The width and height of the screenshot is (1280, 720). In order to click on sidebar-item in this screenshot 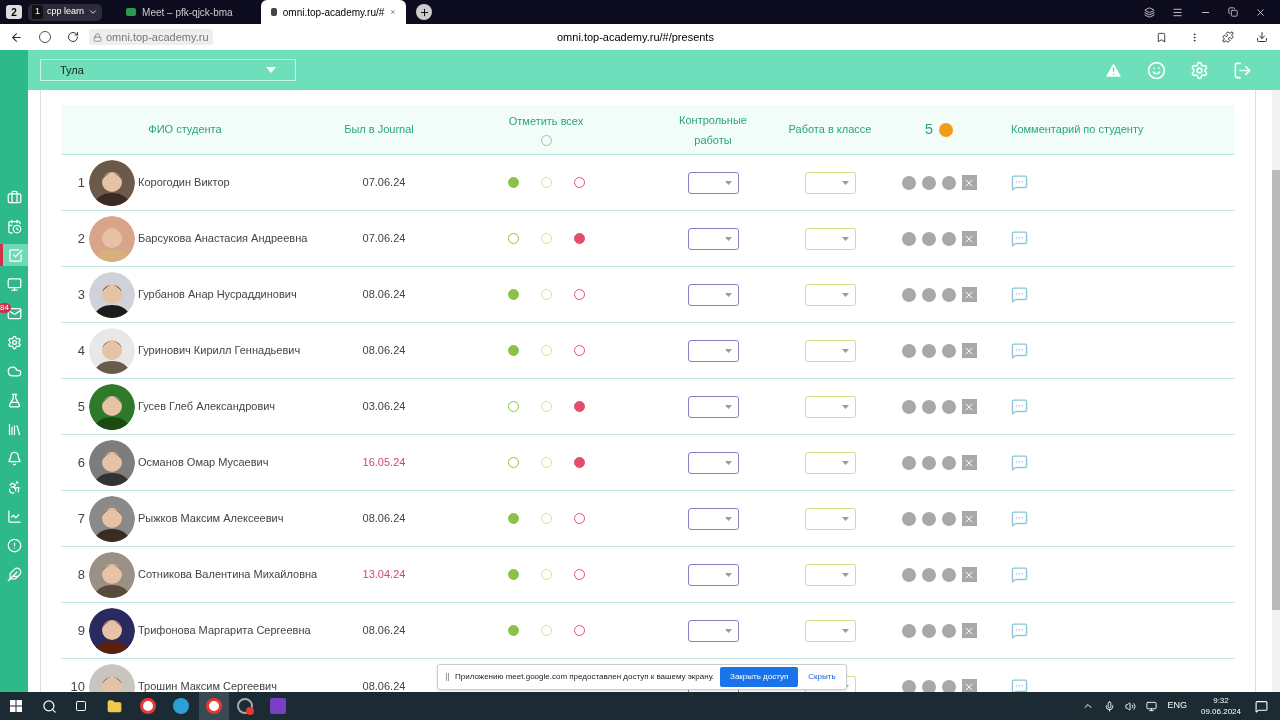, I will do `click(14, 255)`.